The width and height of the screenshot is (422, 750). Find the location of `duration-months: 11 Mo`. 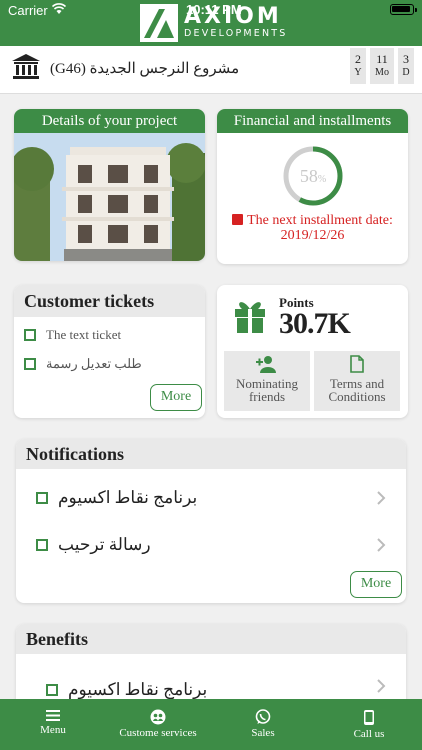

duration-months: 11 Mo is located at coordinates (382, 66).